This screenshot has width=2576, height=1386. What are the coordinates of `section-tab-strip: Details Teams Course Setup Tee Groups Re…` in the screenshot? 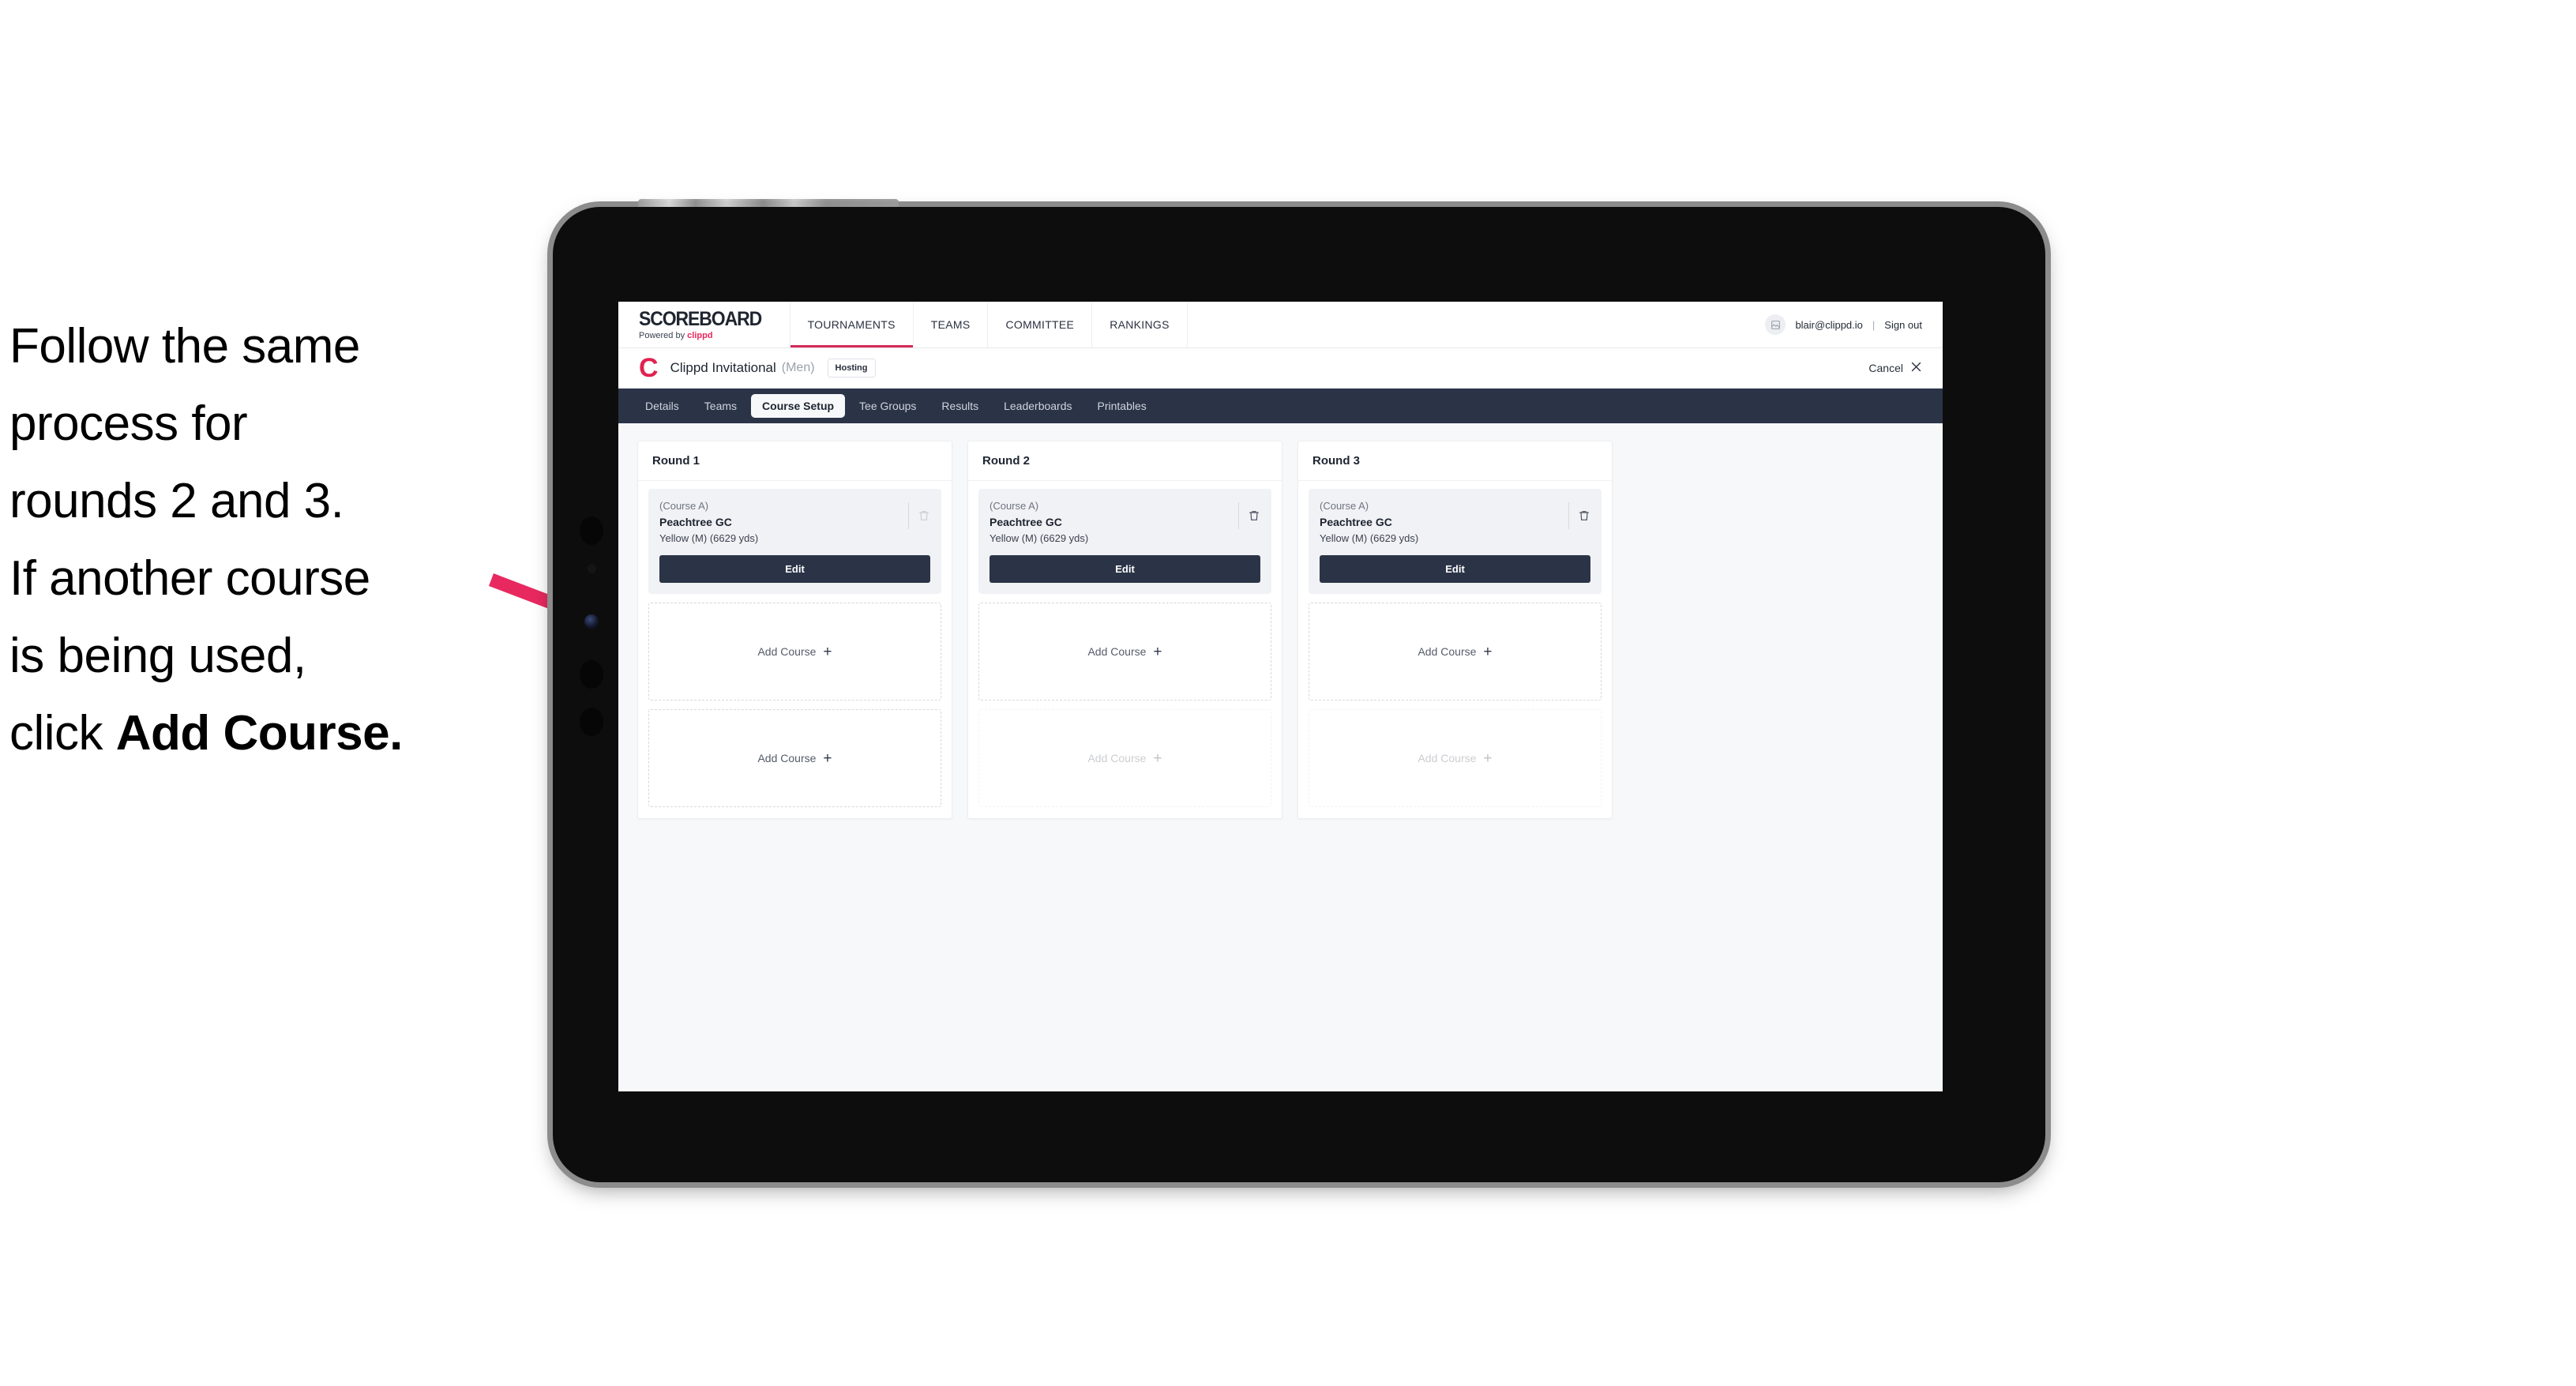 It's located at (1280, 406).